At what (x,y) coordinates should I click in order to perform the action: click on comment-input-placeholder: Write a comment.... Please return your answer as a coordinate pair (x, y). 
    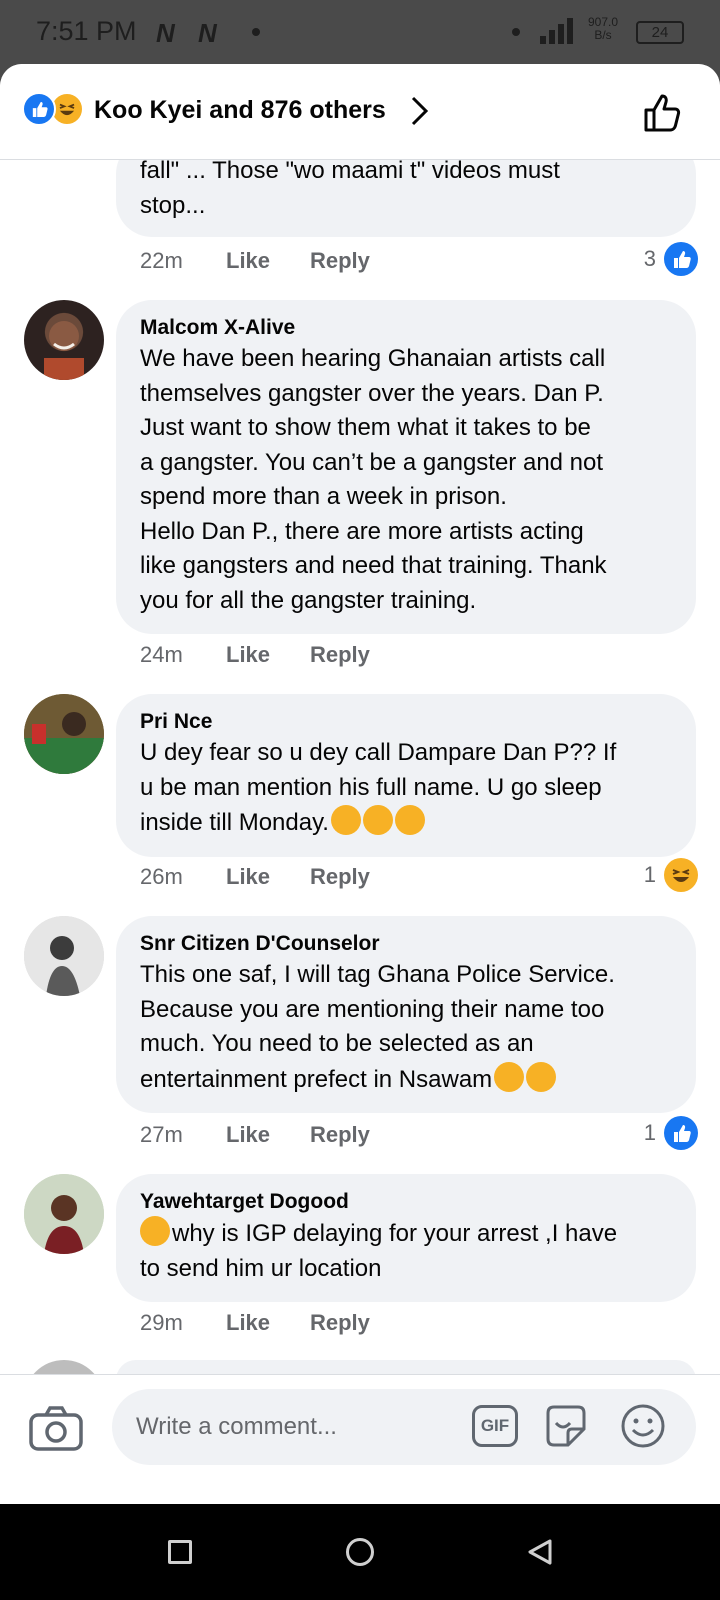
    Looking at the image, I should click on (236, 1426).